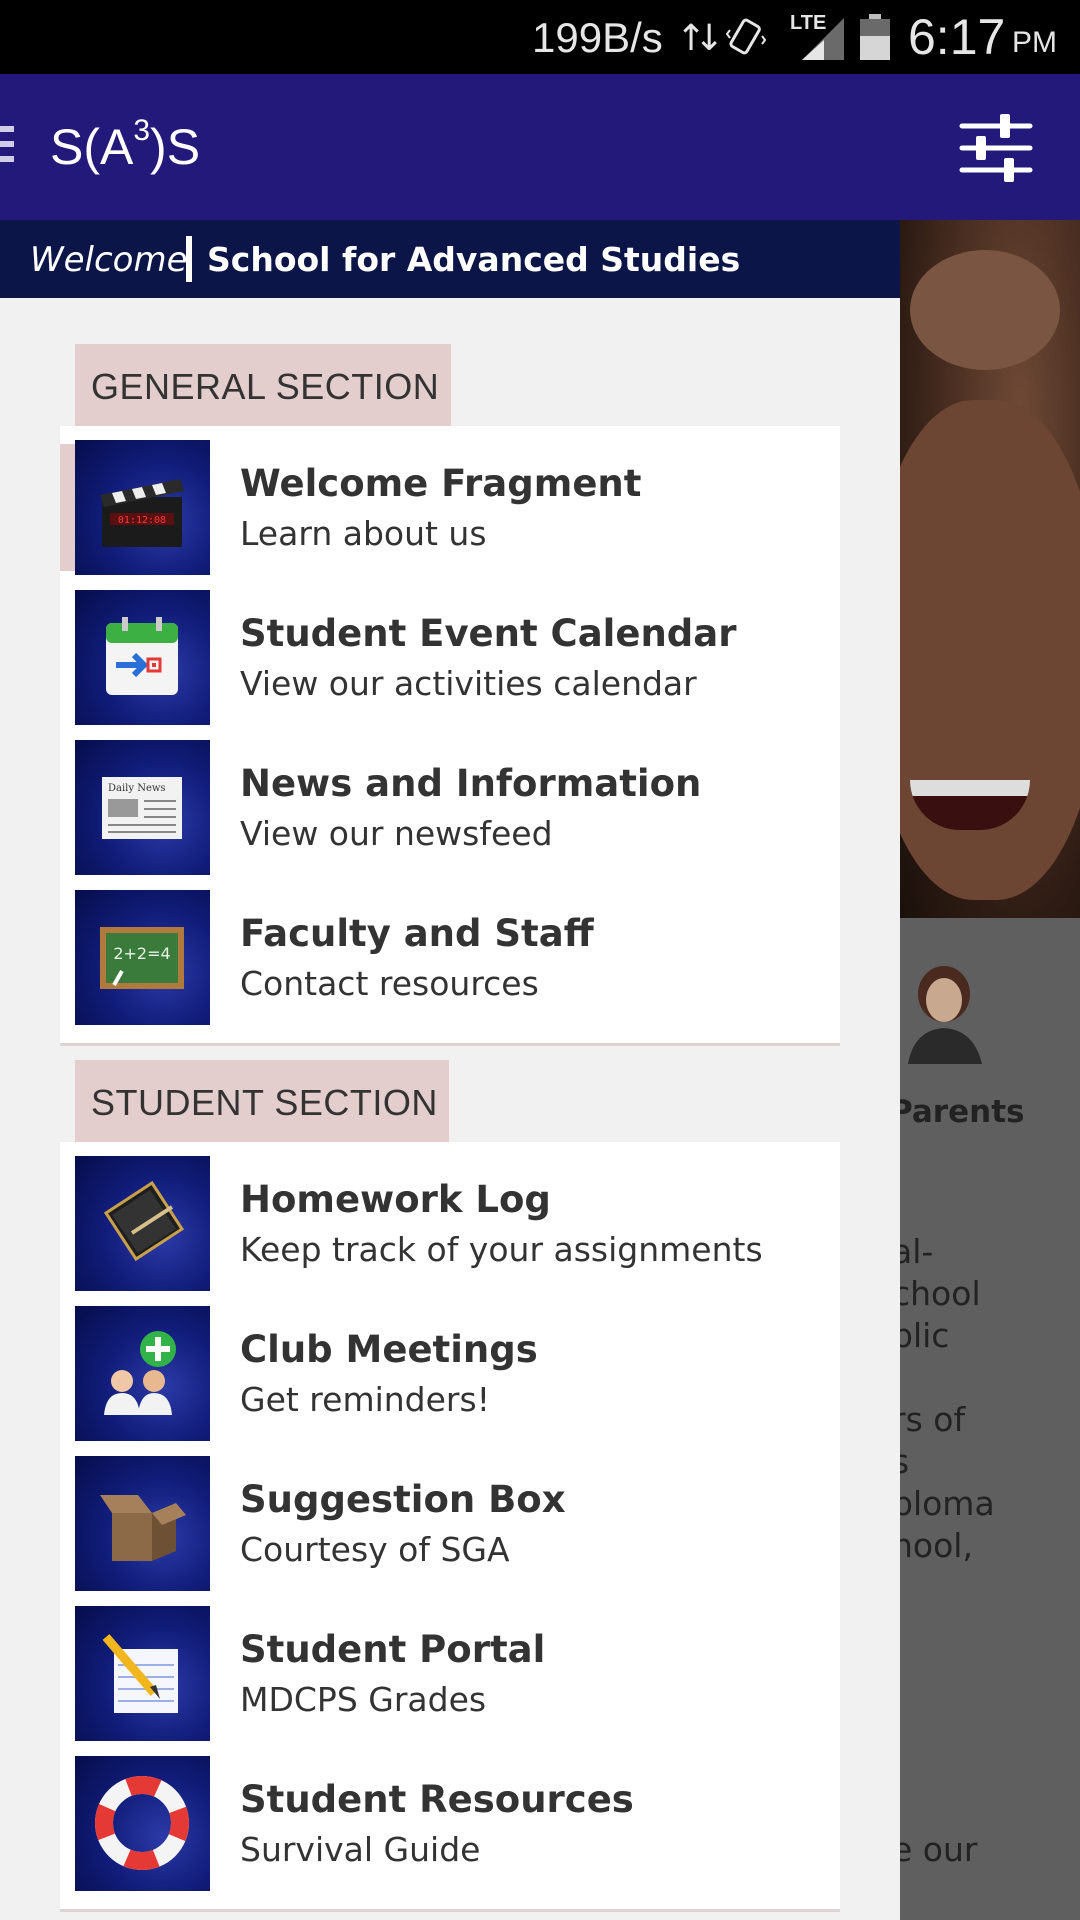  What do you see at coordinates (396, 833) in the screenshot?
I see `menu-item-subtitle: View our newsfeed` at bounding box center [396, 833].